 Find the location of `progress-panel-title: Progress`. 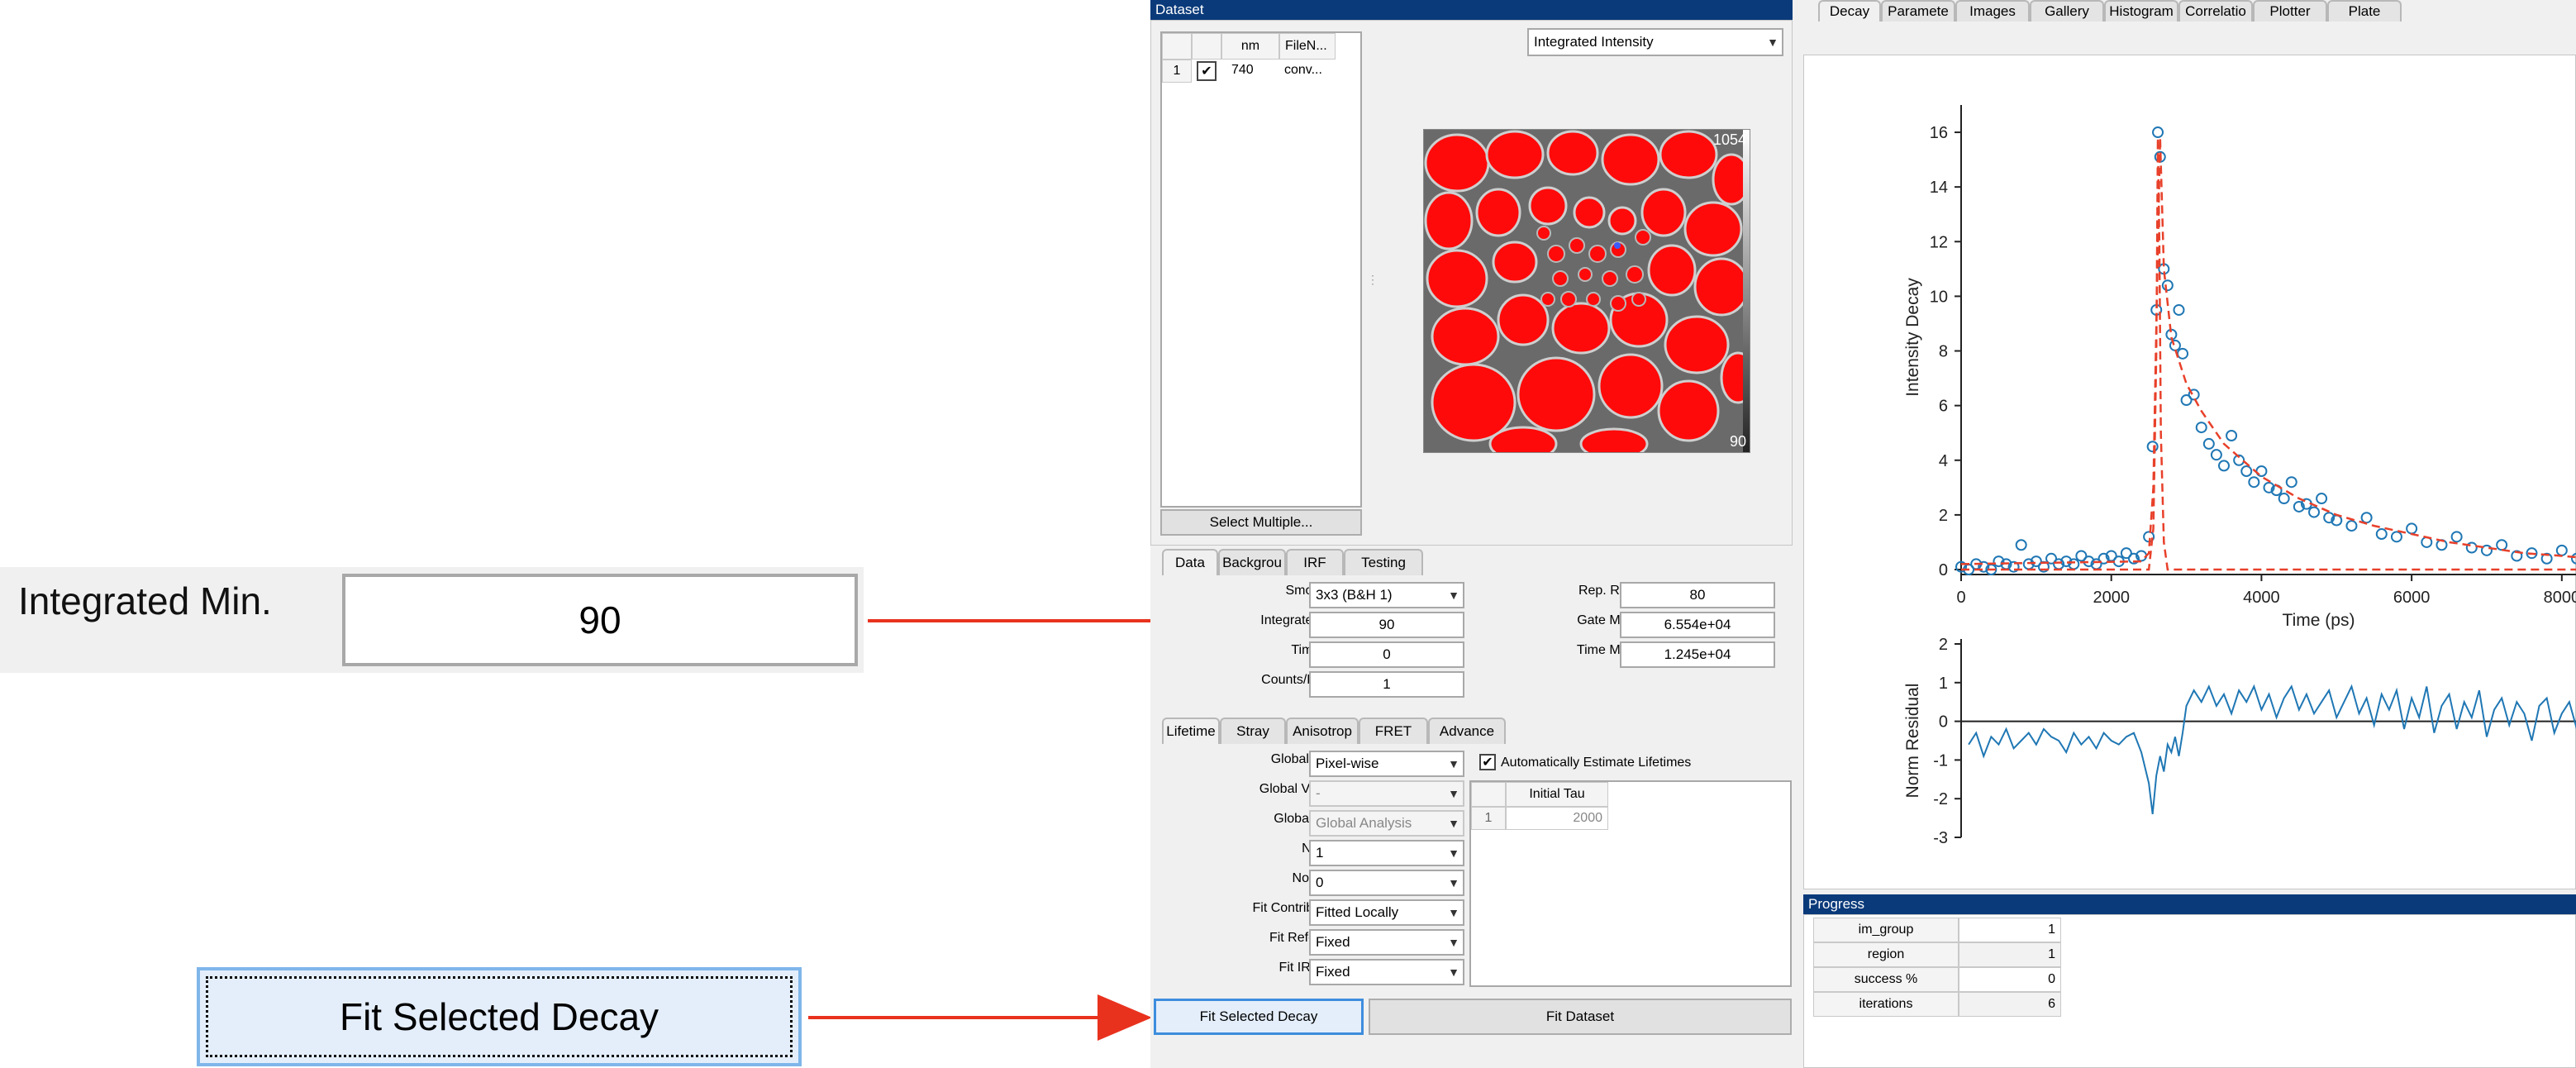

progress-panel-title: Progress is located at coordinates (2190, 904).